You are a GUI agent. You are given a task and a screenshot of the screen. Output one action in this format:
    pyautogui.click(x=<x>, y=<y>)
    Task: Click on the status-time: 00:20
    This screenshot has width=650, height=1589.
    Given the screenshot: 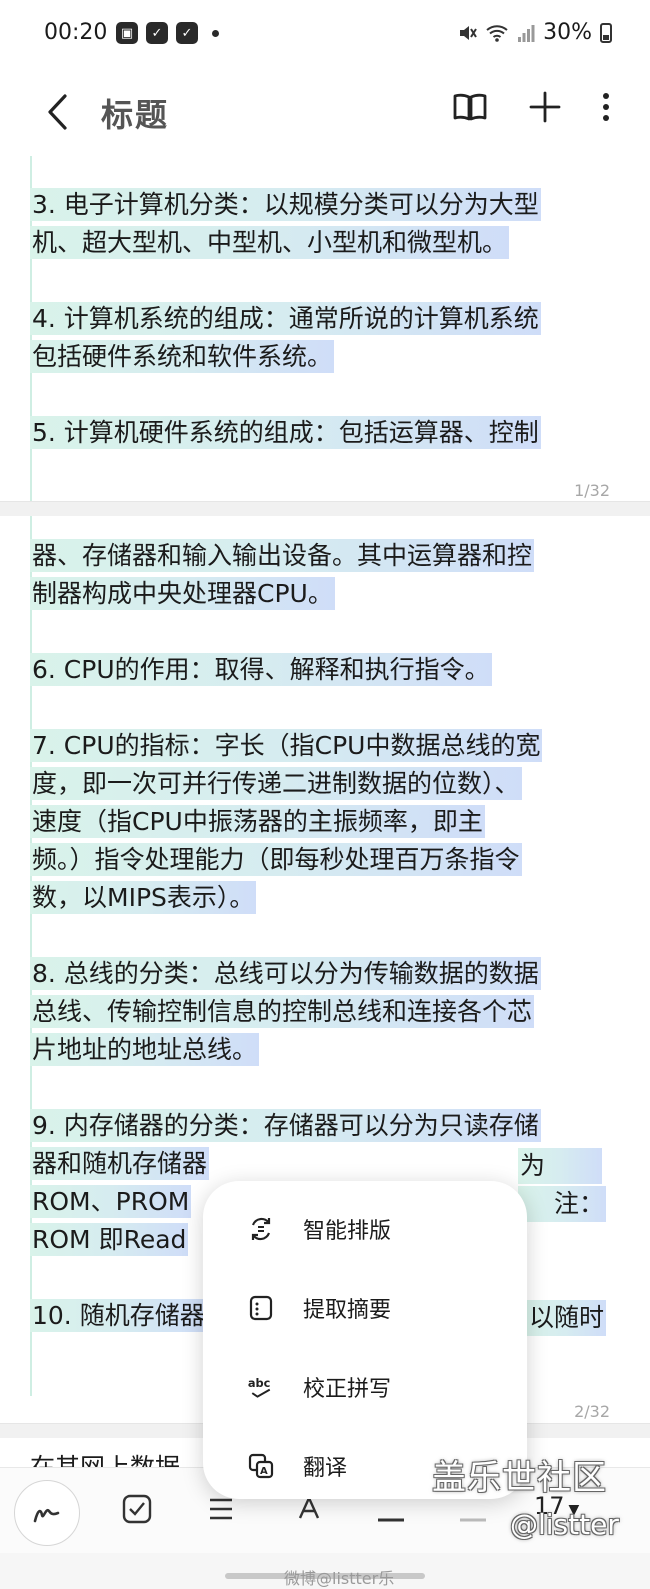 What is the action you would take?
    pyautogui.click(x=76, y=32)
    